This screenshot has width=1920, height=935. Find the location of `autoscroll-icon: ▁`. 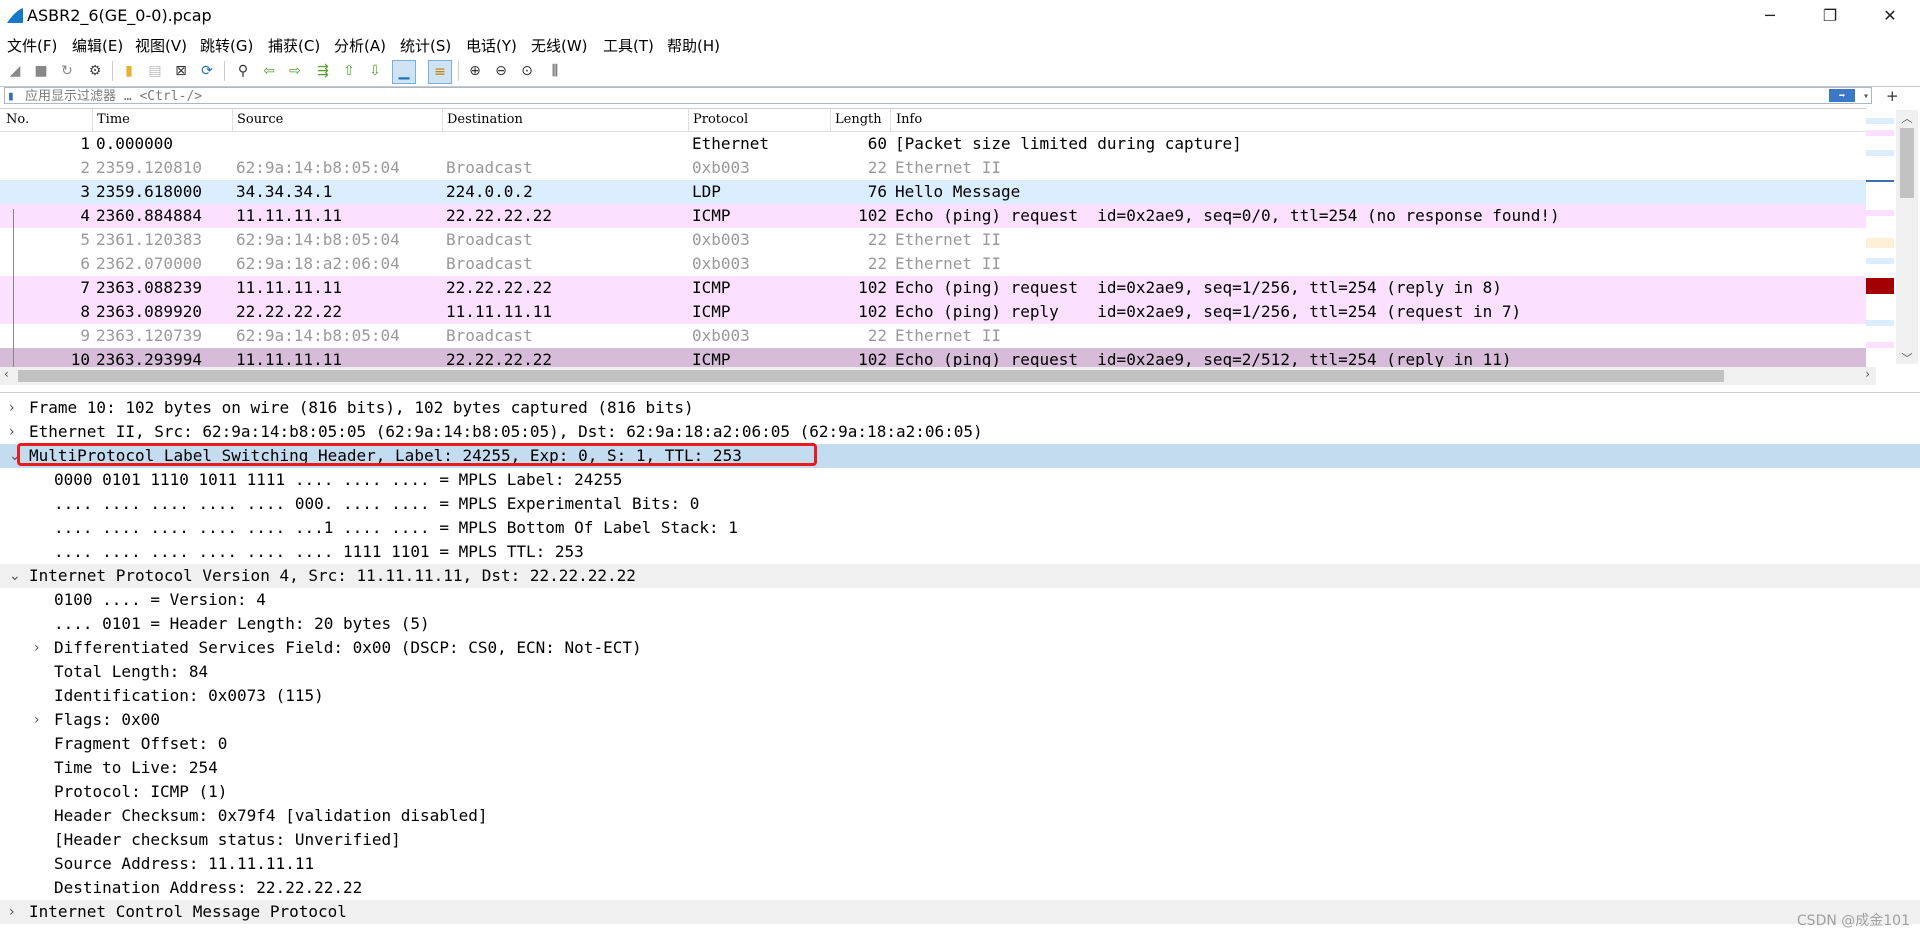

autoscroll-icon: ▁ is located at coordinates (404, 72).